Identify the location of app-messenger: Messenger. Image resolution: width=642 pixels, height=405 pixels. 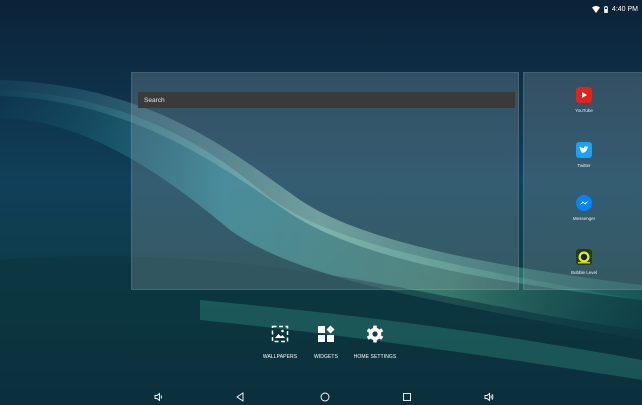
(584, 208).